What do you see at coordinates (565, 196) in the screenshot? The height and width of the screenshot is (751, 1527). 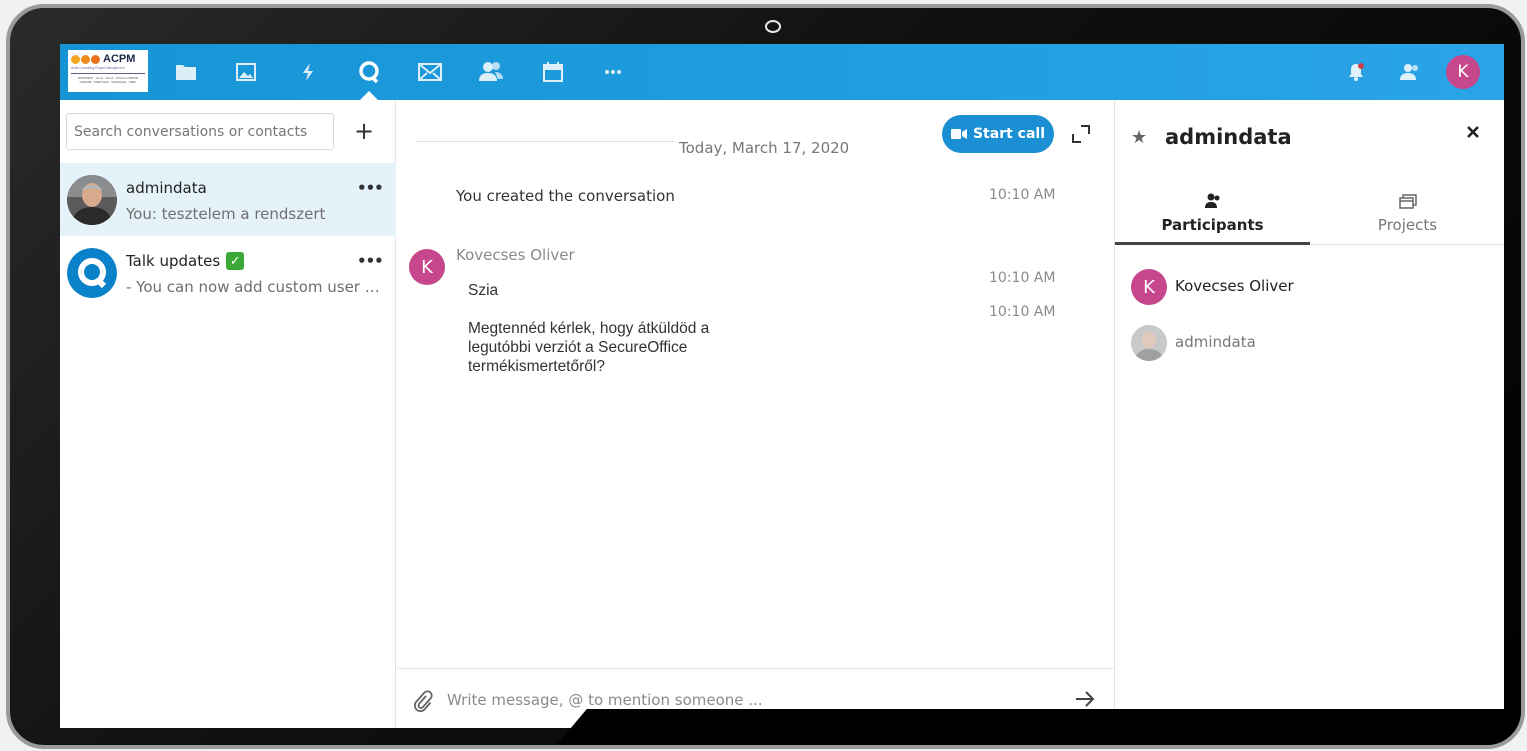 I see `system-message: You created the conversation` at bounding box center [565, 196].